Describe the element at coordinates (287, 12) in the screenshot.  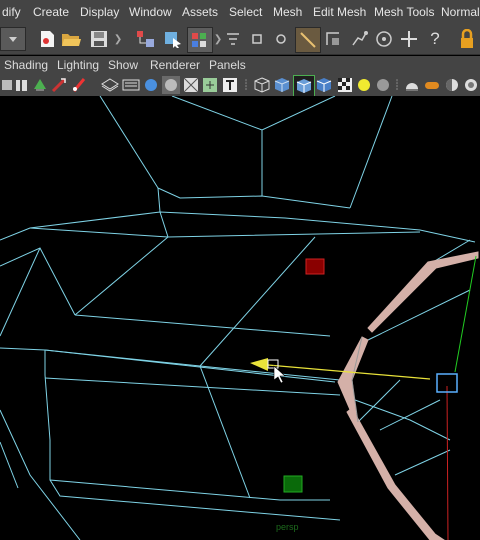
I see `menu-mesh: Mesh` at that location.